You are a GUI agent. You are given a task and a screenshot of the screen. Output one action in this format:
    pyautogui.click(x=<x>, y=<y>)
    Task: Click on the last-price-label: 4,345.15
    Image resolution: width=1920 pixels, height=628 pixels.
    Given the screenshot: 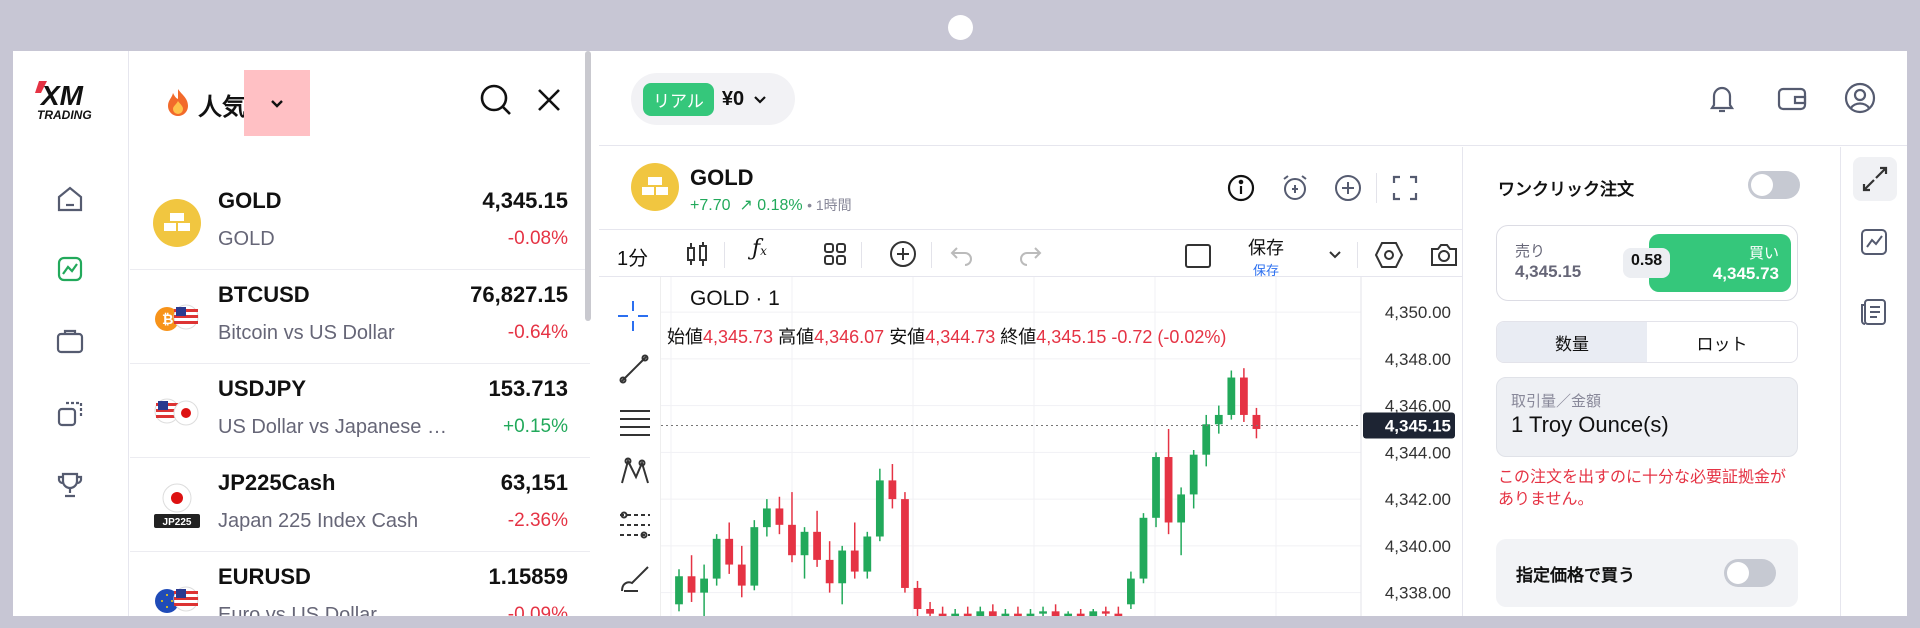 What is the action you would take?
    pyautogui.click(x=1418, y=425)
    